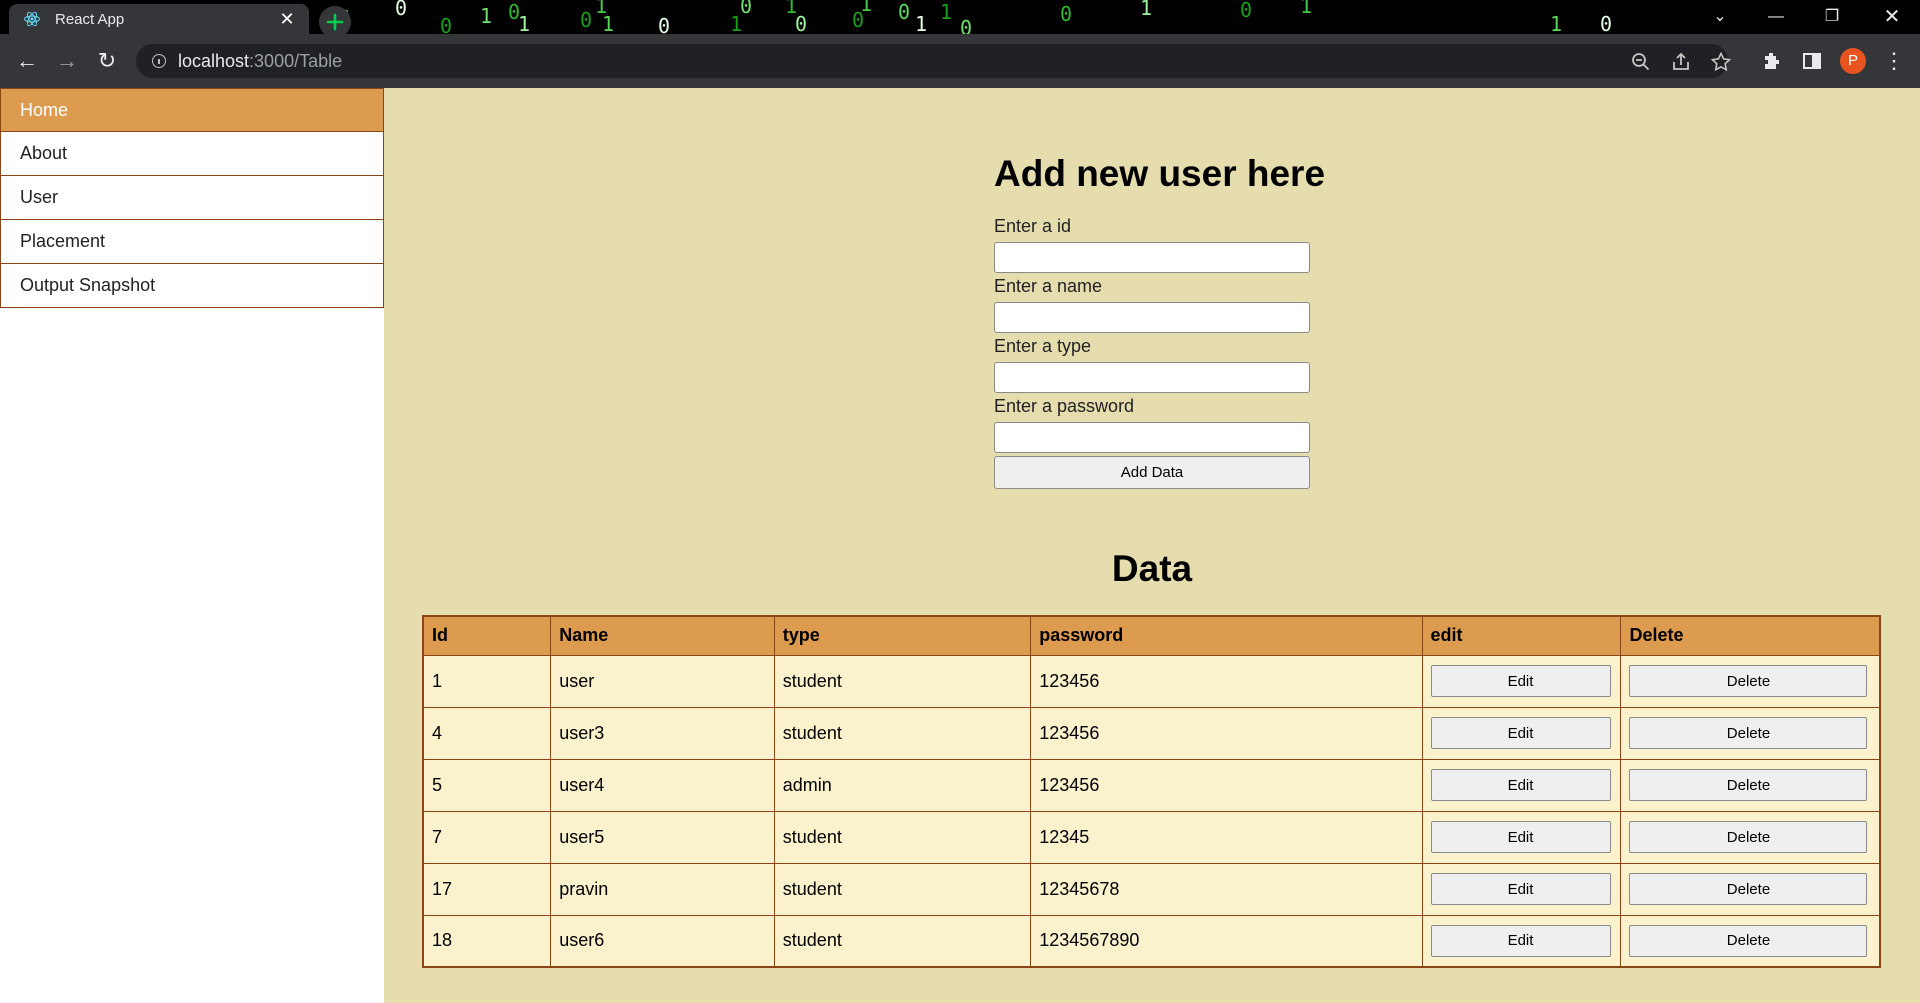 The width and height of the screenshot is (1920, 1003). I want to click on sidebar-item-user: User, so click(192, 198).